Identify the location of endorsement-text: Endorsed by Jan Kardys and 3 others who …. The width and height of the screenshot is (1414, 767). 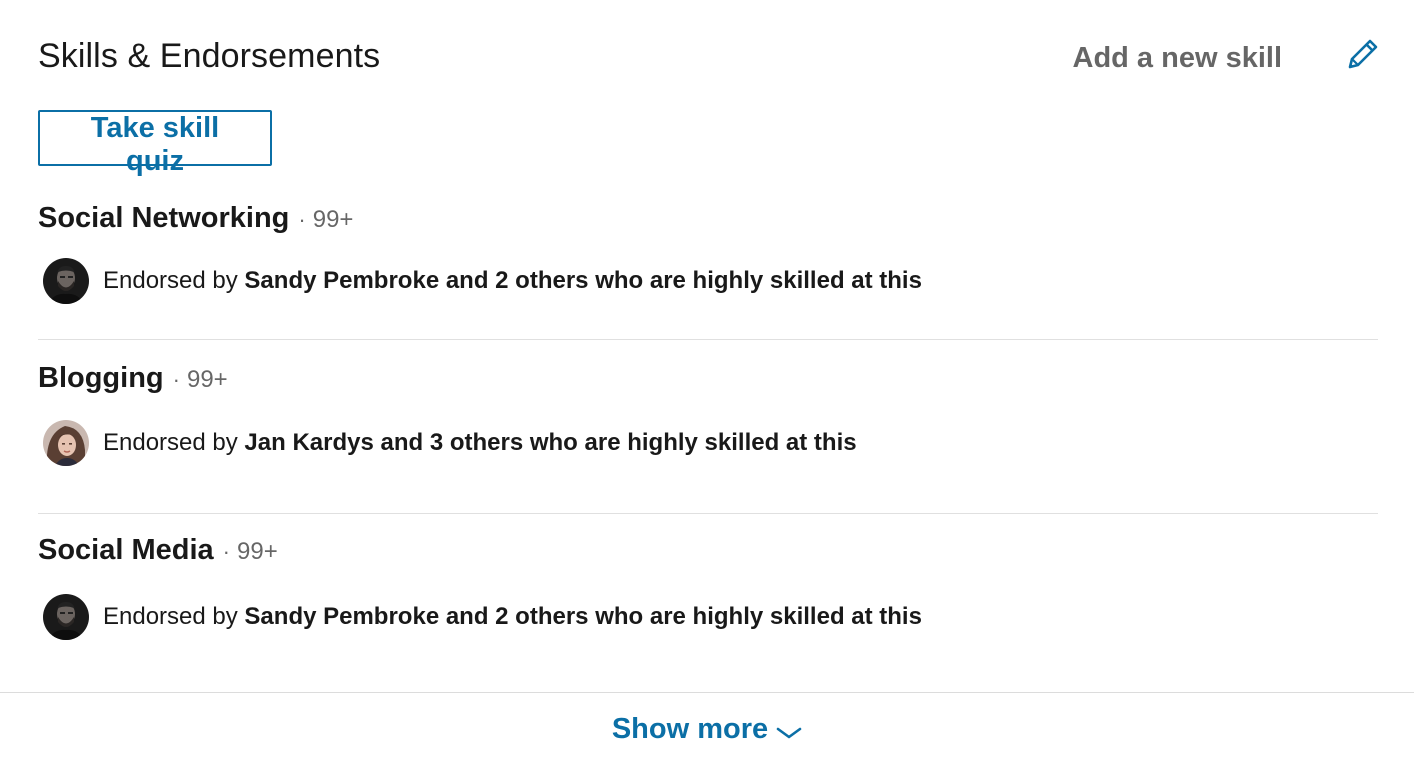
(480, 443).